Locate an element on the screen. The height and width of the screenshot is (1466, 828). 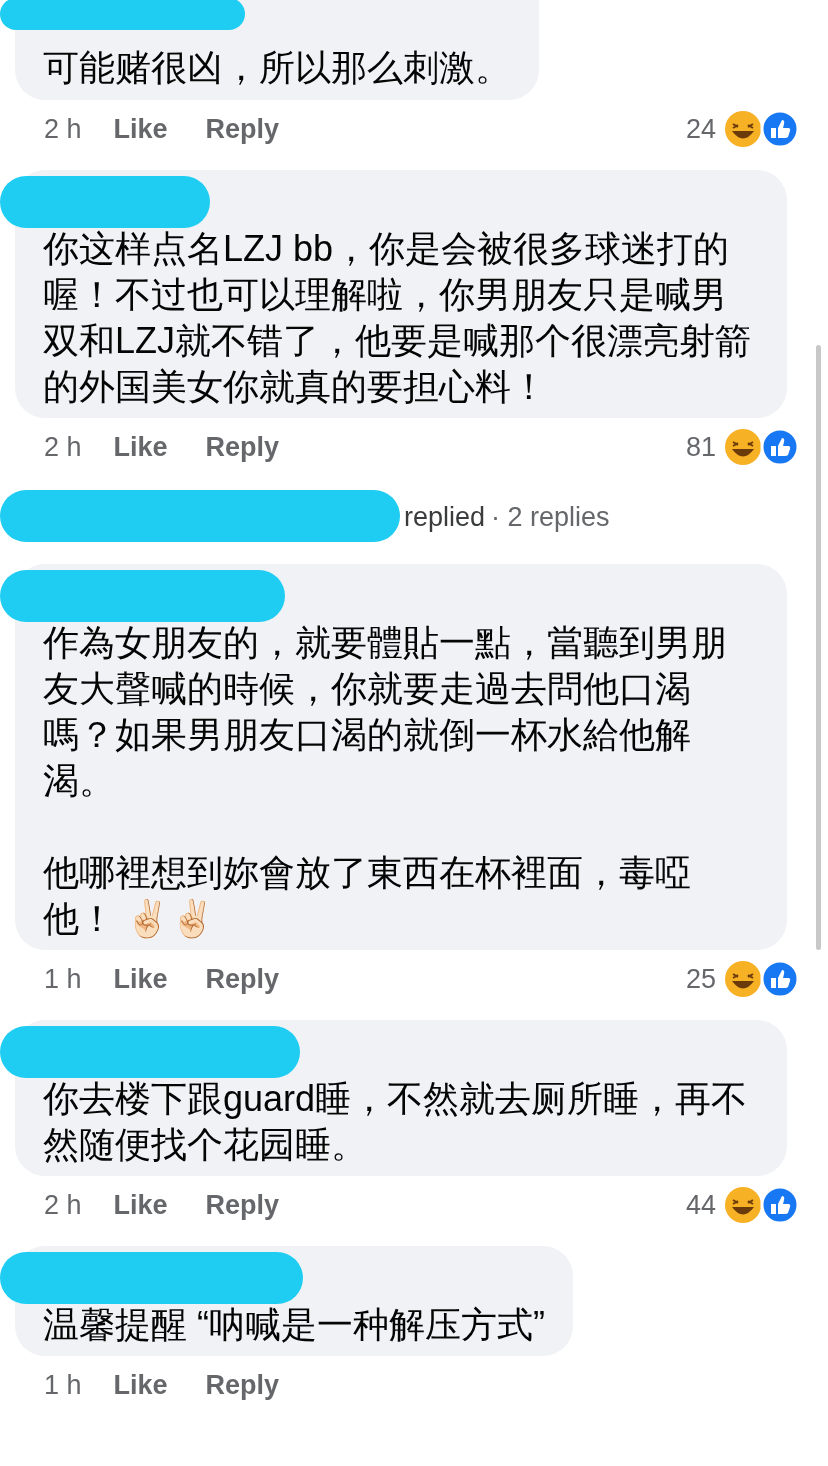
comment-text: 你这样点名LZJ bb，你是会被很多球迷打的喔！不过也可以理解啦，你男朋友只是喊男双和LZJ就不错了，他要是喊那个很漂亮射箭的外国美女你就真的要担心料！ is located at coordinates (397, 318).